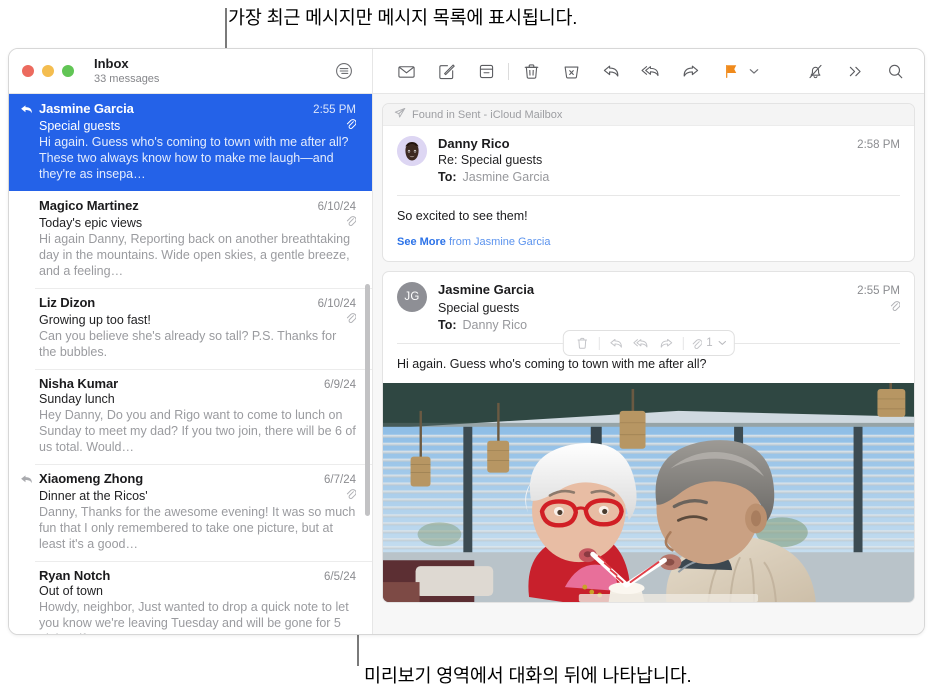 This screenshot has width=931, height=694. Describe the element at coordinates (421, 242) in the screenshot. I see `see-more-link: See More` at that location.